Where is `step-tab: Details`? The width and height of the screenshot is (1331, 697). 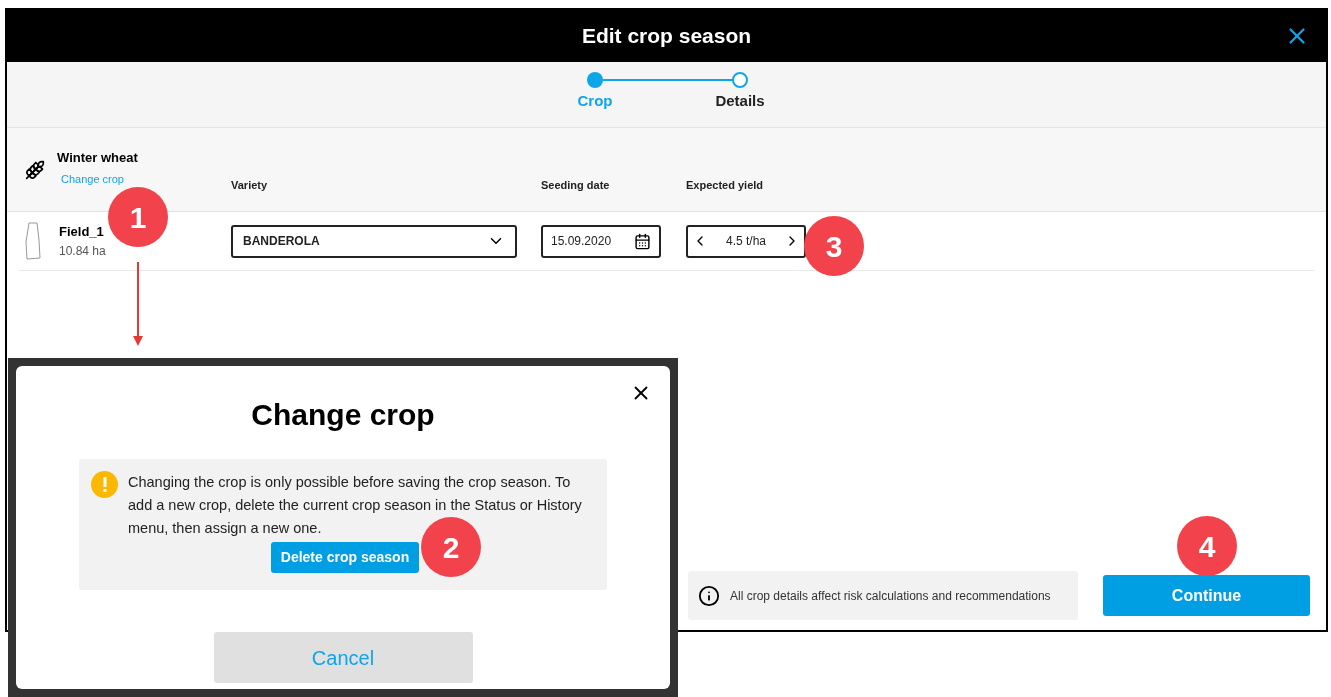
step-tab: Details is located at coordinates (740, 99).